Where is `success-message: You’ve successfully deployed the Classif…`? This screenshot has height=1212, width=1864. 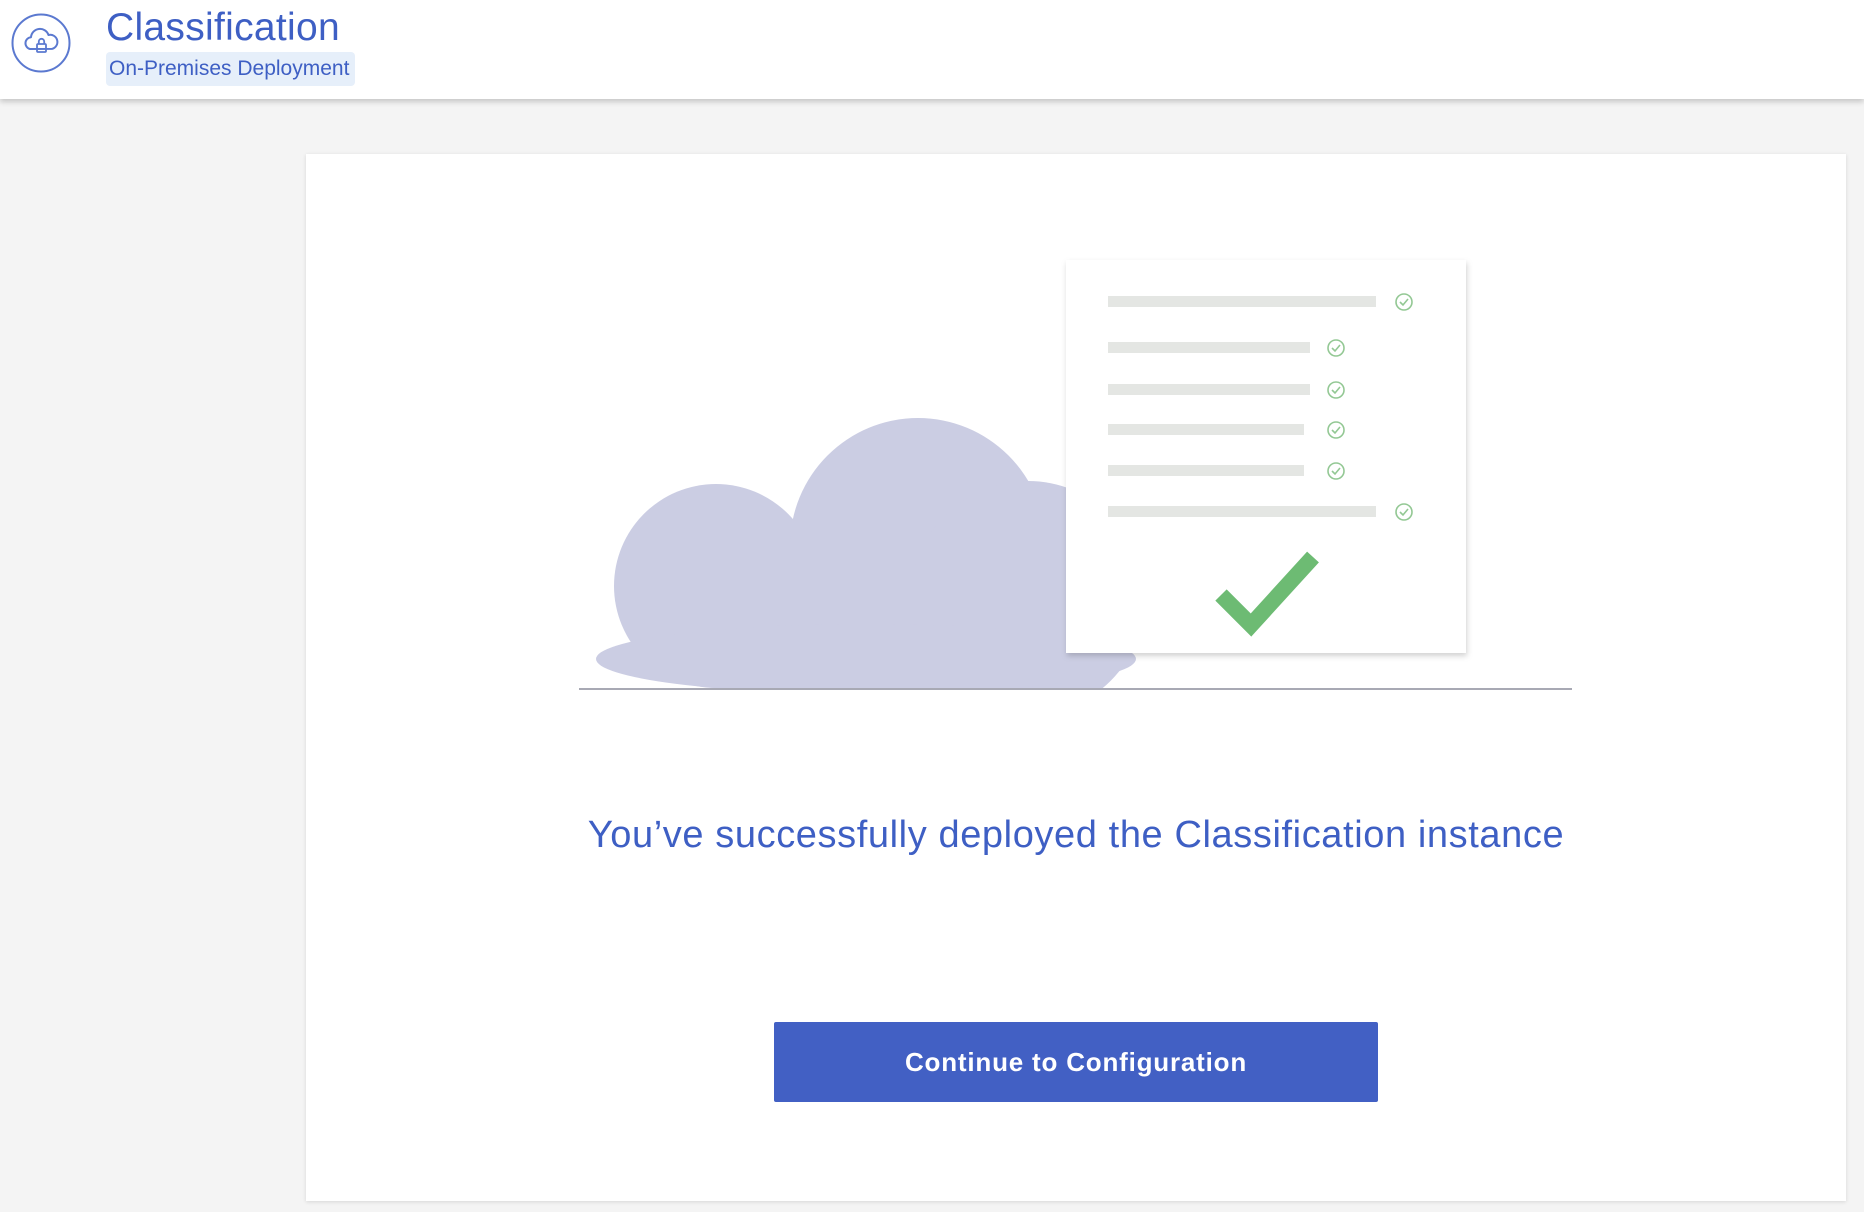 success-message: You’ve successfully deployed the Classif… is located at coordinates (1076, 835).